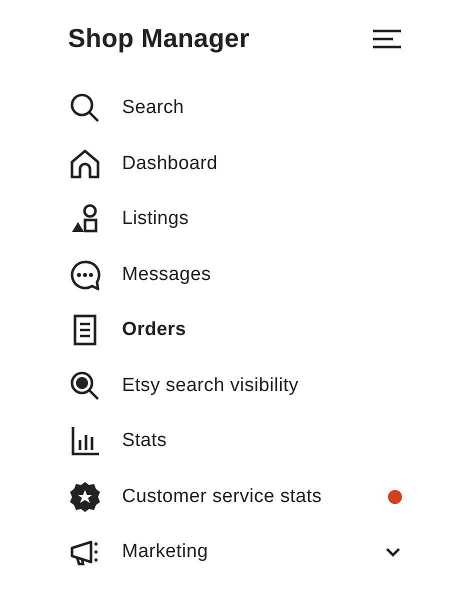  Describe the element at coordinates (235, 108) in the screenshot. I see `nav-item: Search` at that location.